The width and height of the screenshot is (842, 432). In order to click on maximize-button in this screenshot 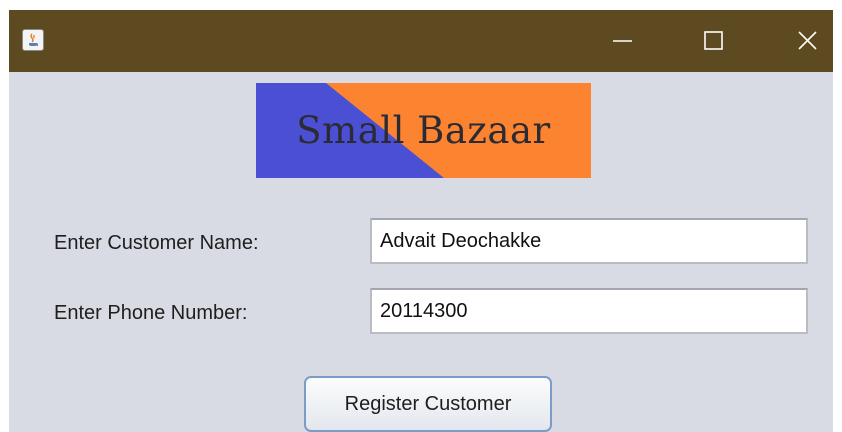, I will do `click(713, 41)`.